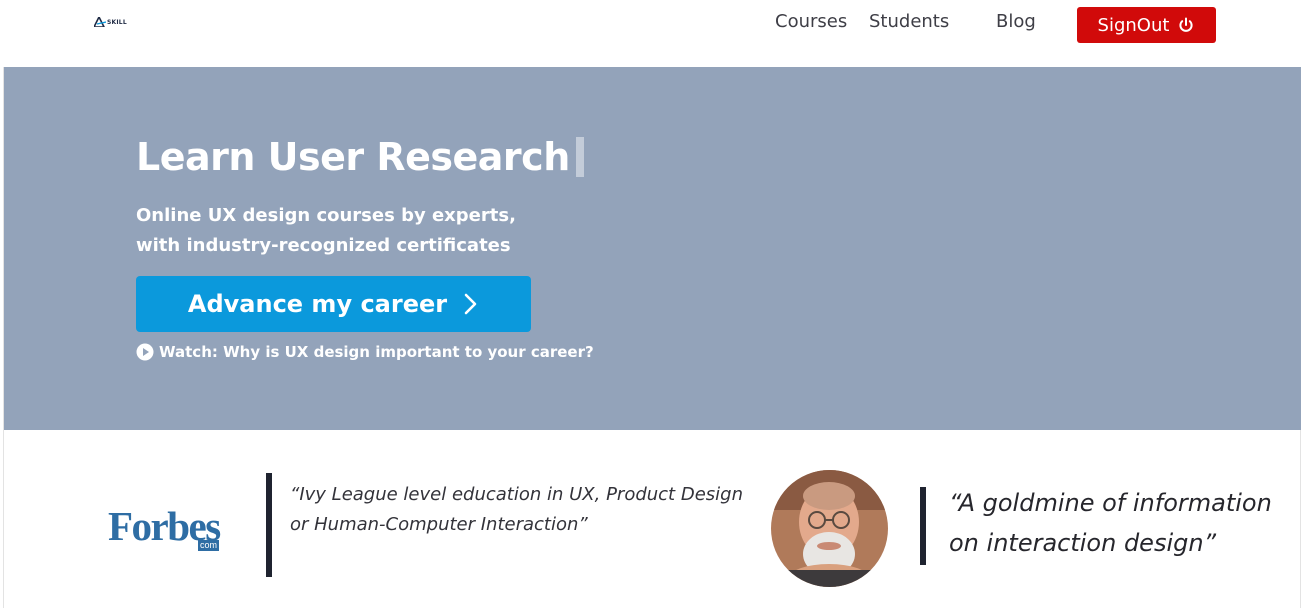 Image resolution: width=1301 pixels, height=608 pixels. I want to click on signout-button: SignOut, so click(1146, 25).